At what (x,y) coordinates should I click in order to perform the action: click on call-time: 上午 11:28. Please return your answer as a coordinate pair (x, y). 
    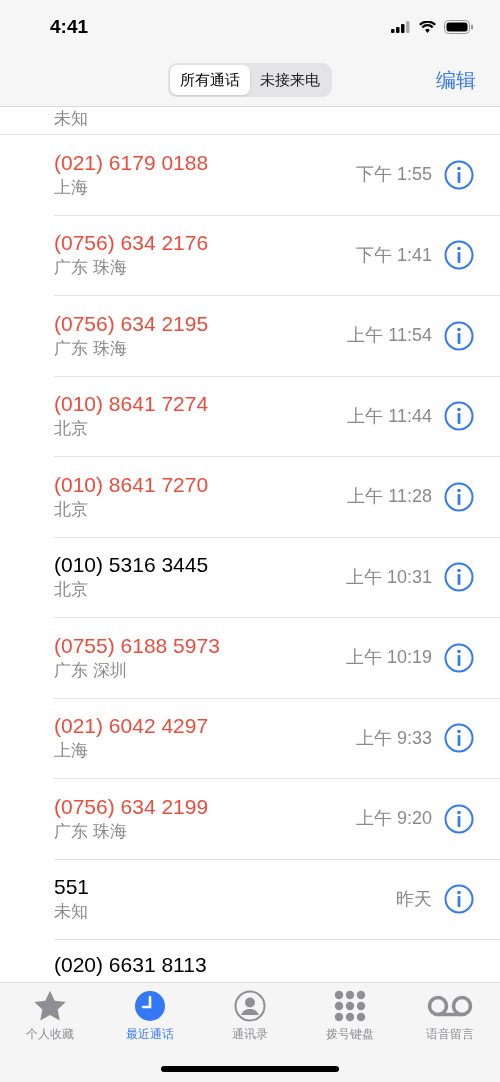
    Looking at the image, I should click on (389, 497).